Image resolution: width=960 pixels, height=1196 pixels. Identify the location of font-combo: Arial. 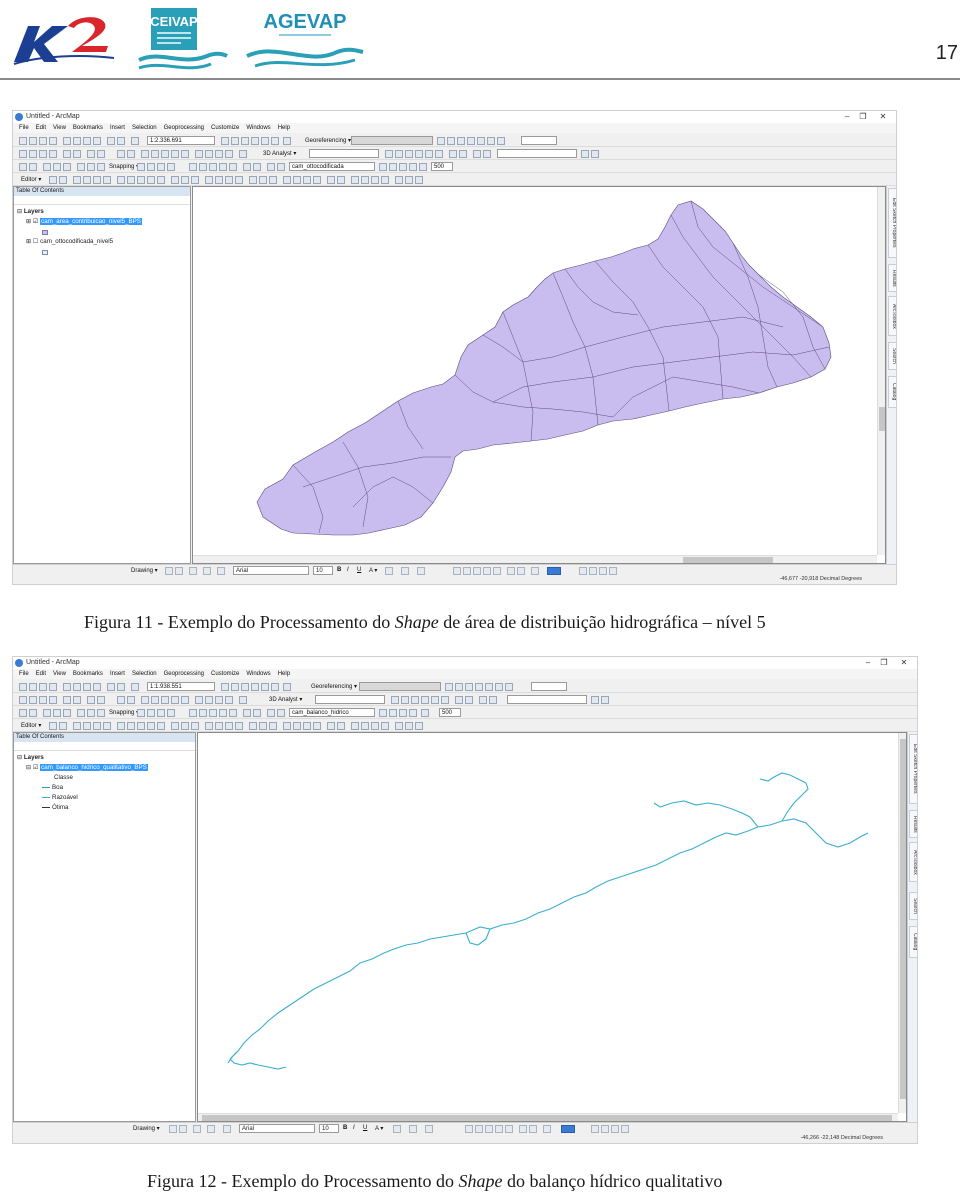
(271, 570).